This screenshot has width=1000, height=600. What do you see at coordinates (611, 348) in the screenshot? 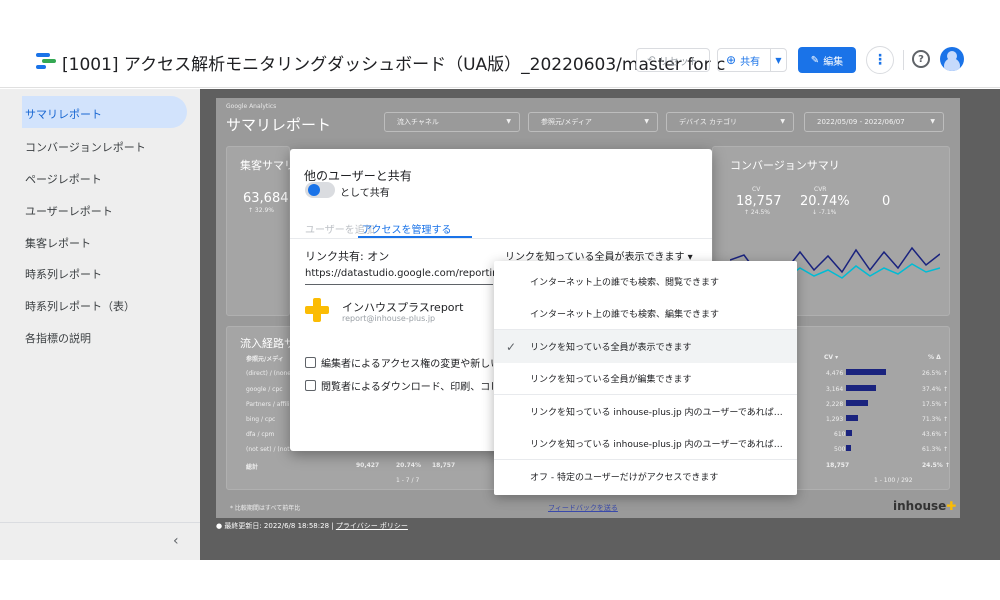
I see `menu-item-label: リンクを知っている全員が表示できます` at bounding box center [611, 348].